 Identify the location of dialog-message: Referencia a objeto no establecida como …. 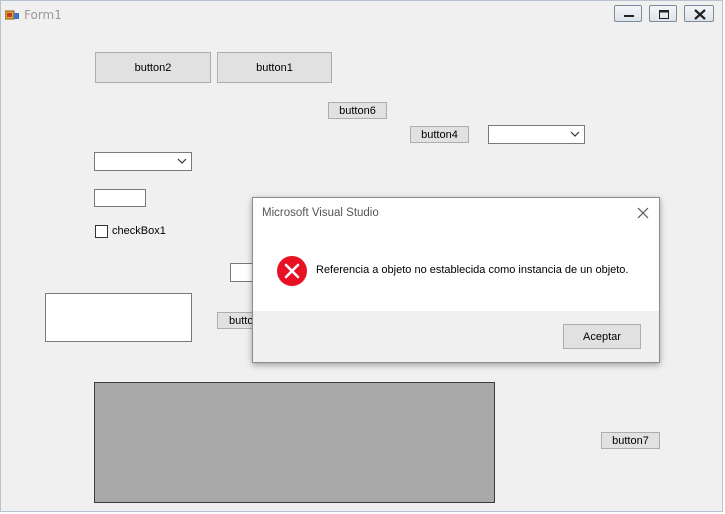
(472, 270).